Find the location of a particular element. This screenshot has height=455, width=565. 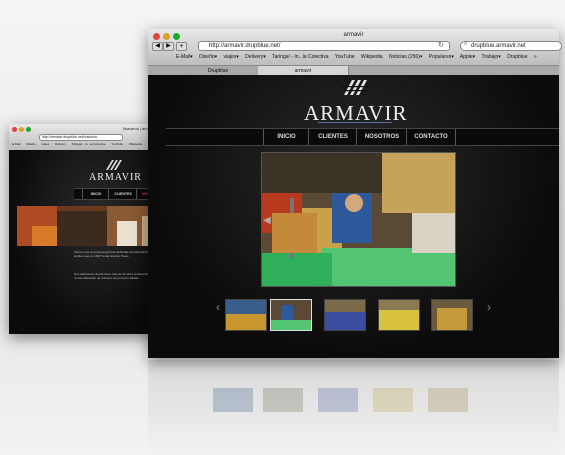

bookmark: Diseño is located at coordinates (30, 144).